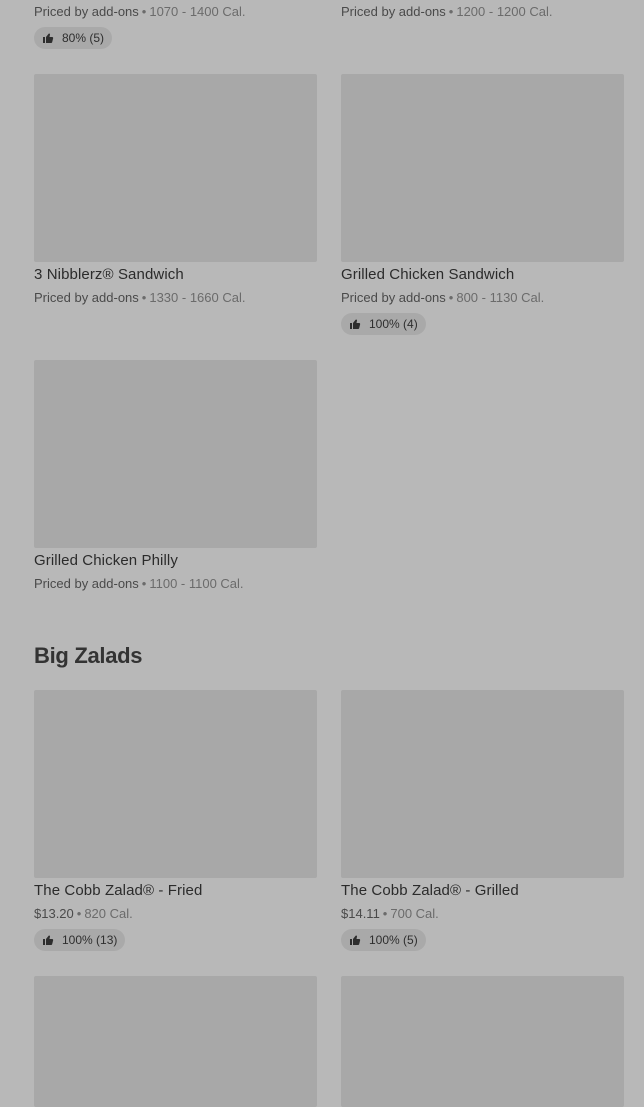  What do you see at coordinates (90, 940) in the screenshot?
I see `rating-text: 100% (13)` at bounding box center [90, 940].